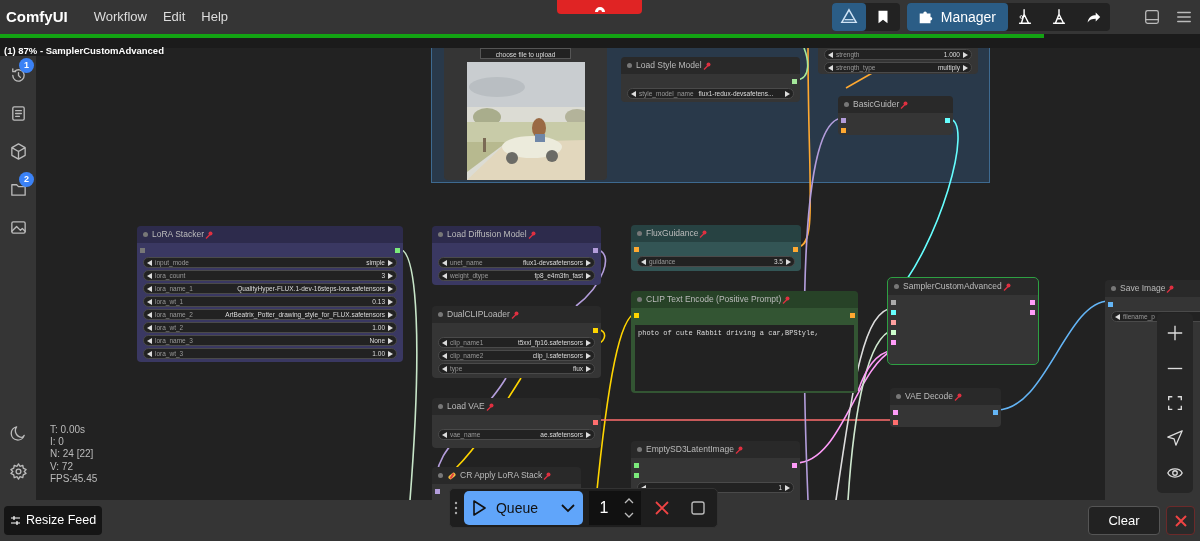 The image size is (1200, 541). Describe the element at coordinates (18, 151) in the screenshot. I see `cube-icon` at that location.